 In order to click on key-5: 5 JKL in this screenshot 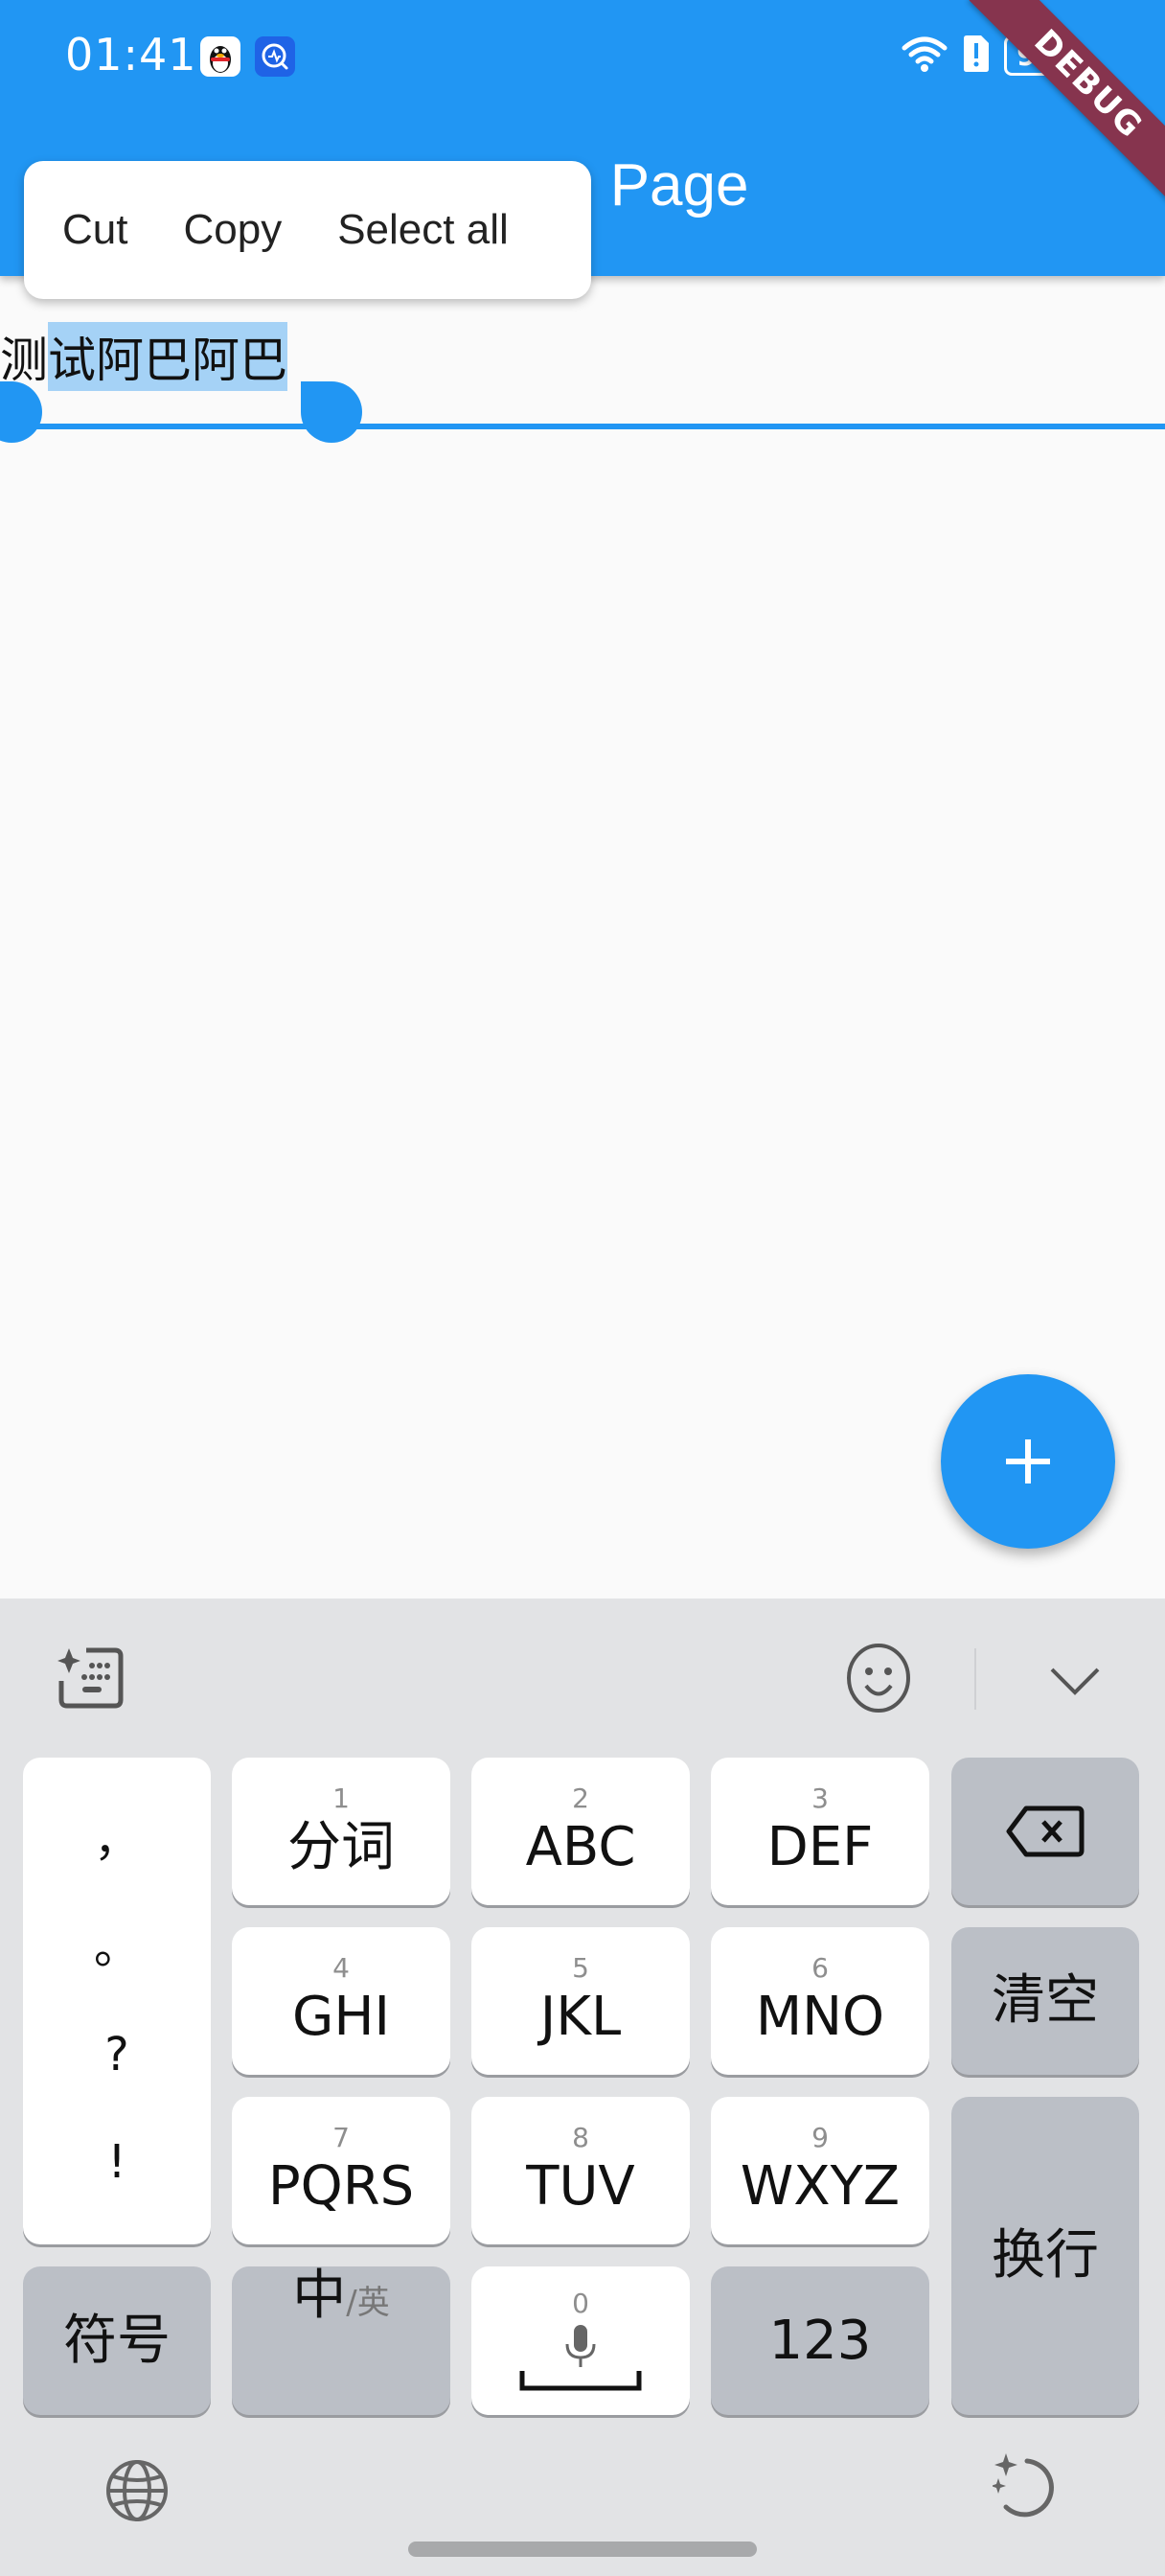, I will do `click(581, 2001)`.